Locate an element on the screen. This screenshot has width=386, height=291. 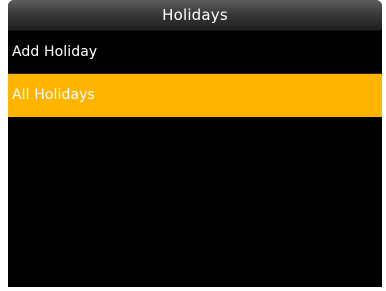
title-bar: Holidays is located at coordinates (195, 15).